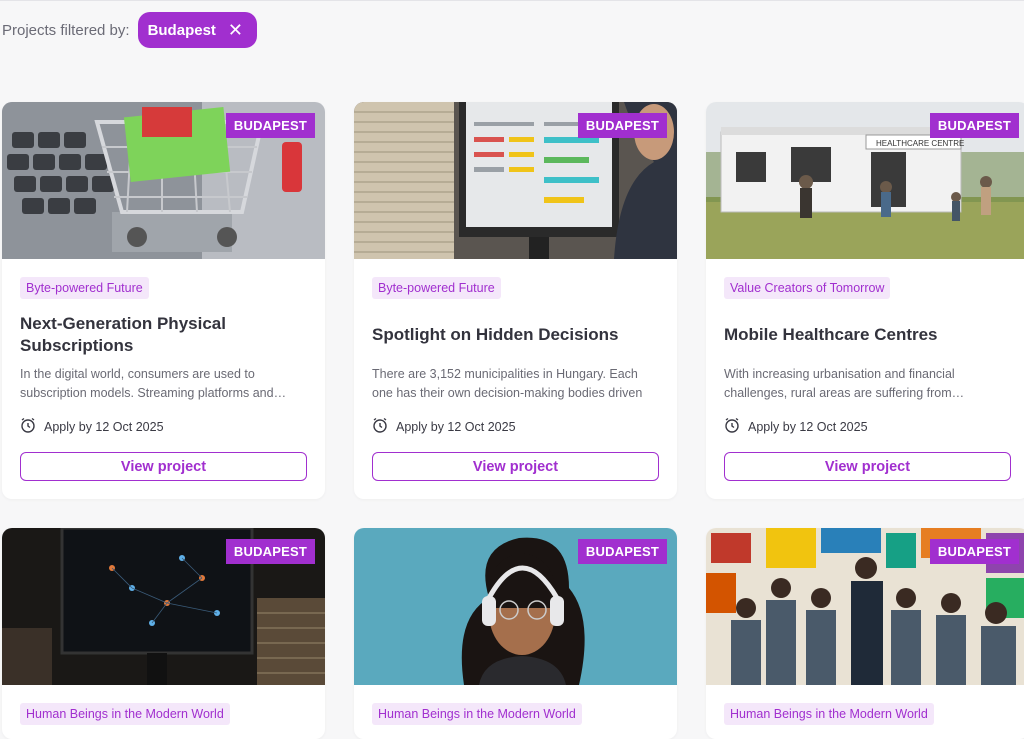 The height and width of the screenshot is (739, 1024). What do you see at coordinates (865, 180) in the screenshot?
I see `project-image: HEALTHCARE CENTRE BUDAPEST` at bounding box center [865, 180].